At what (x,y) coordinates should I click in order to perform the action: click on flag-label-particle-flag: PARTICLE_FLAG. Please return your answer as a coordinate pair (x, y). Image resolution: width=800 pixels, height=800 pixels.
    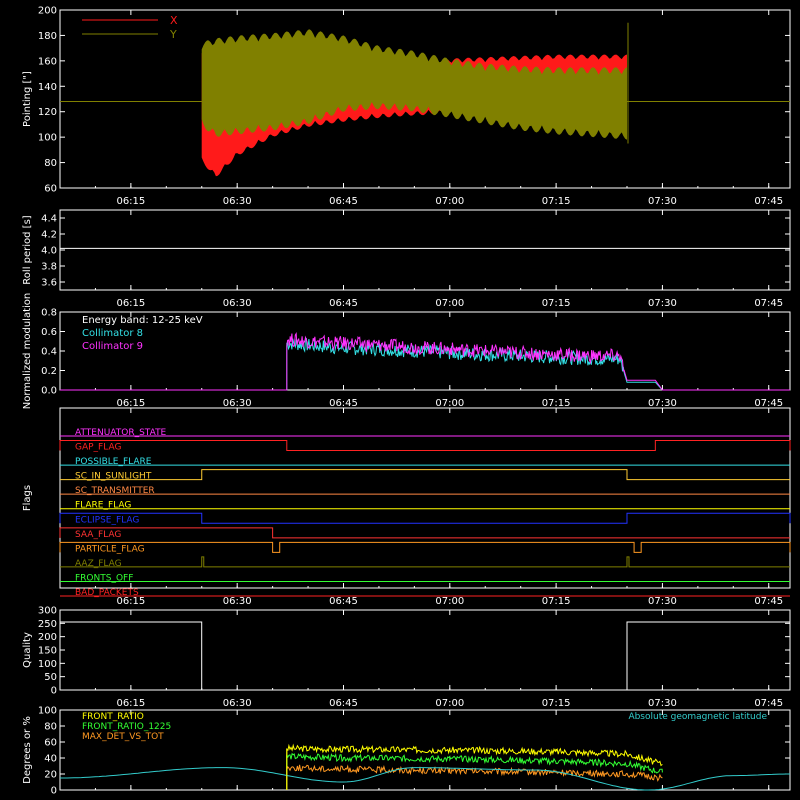
    Looking at the image, I should click on (110, 549).